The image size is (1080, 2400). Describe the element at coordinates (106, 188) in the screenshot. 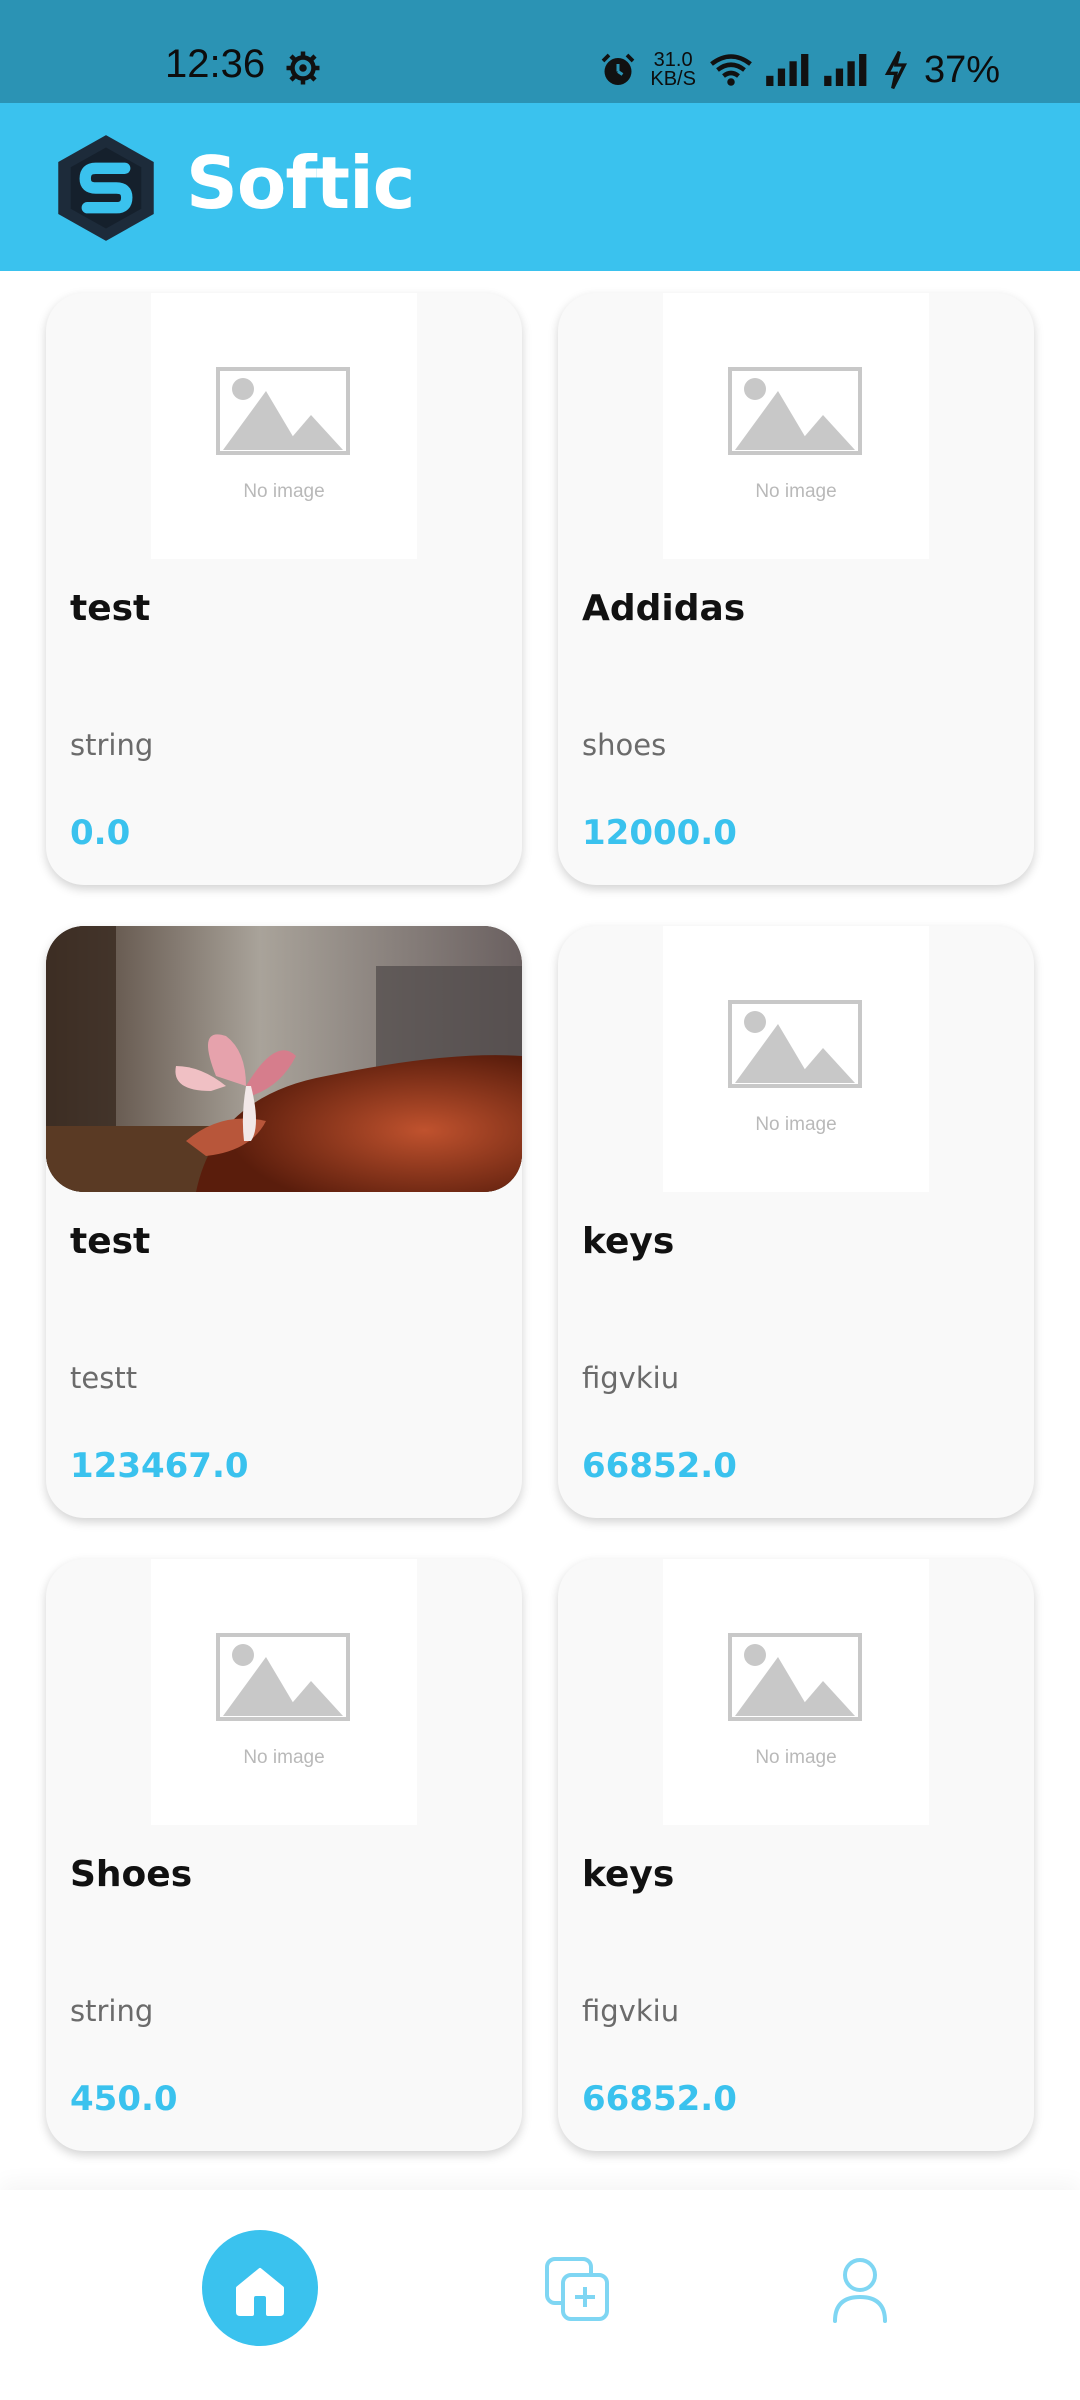

I see `softic-logo-icon` at that location.